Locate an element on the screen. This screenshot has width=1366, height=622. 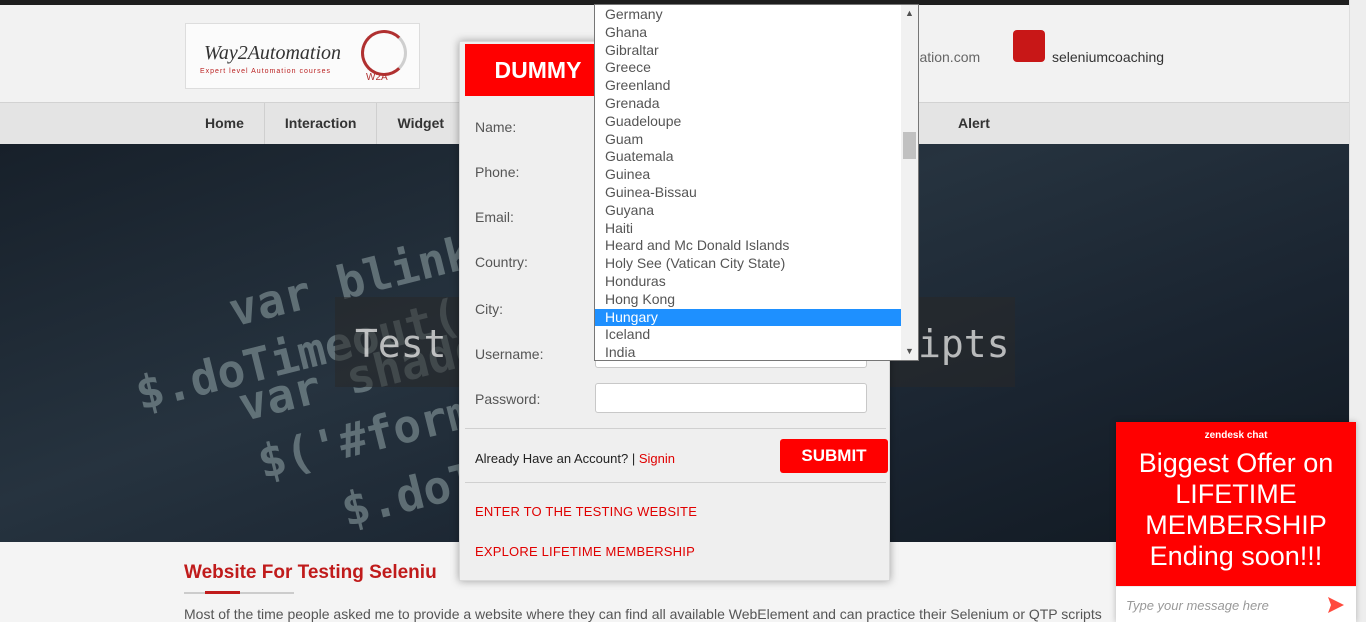
hero-title-left: Test is located at coordinates (401, 344).